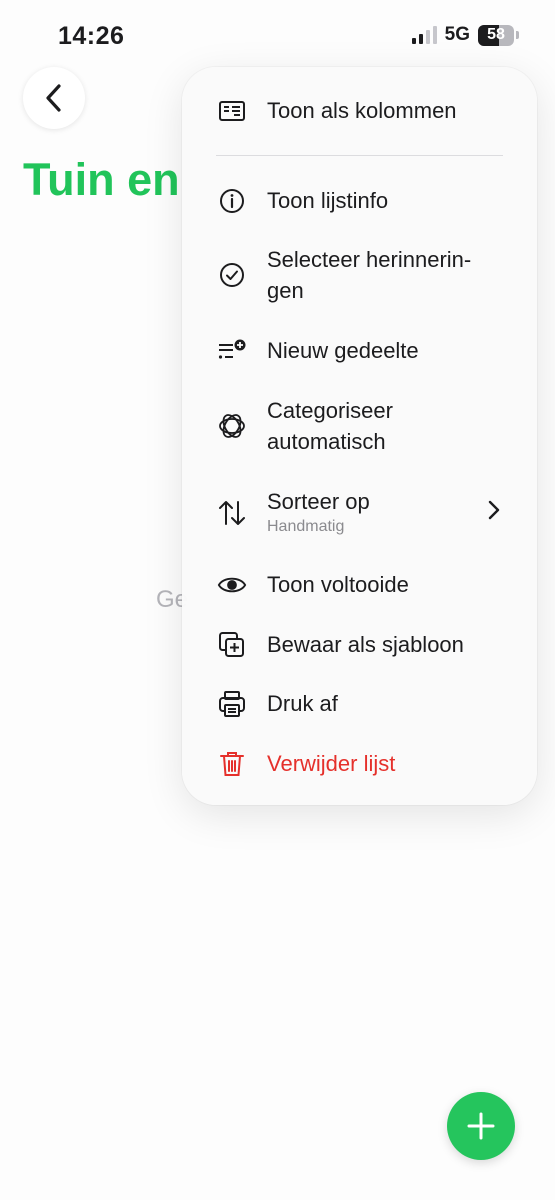 The height and width of the screenshot is (1200, 555). I want to click on checkmark-circle-icon, so click(232, 275).